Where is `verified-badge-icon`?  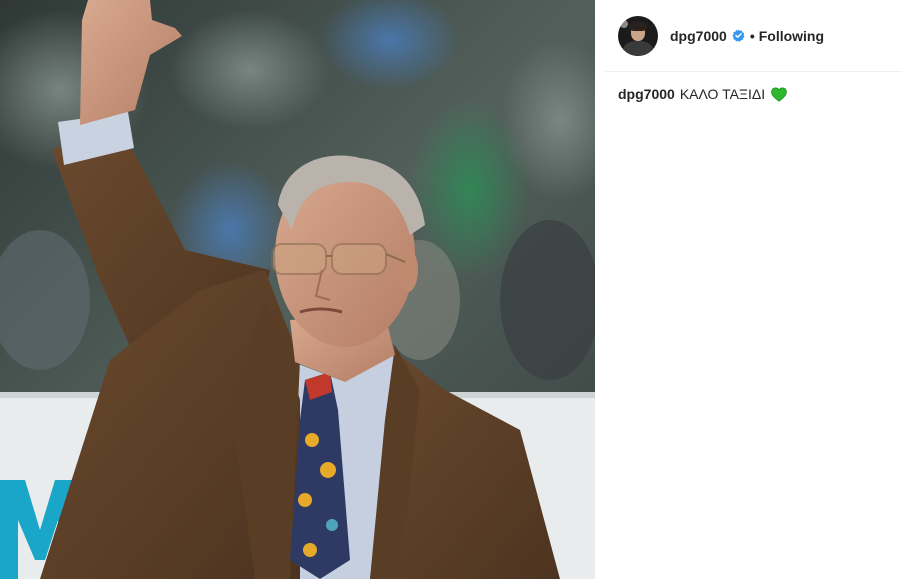
verified-badge-icon is located at coordinates (738, 35).